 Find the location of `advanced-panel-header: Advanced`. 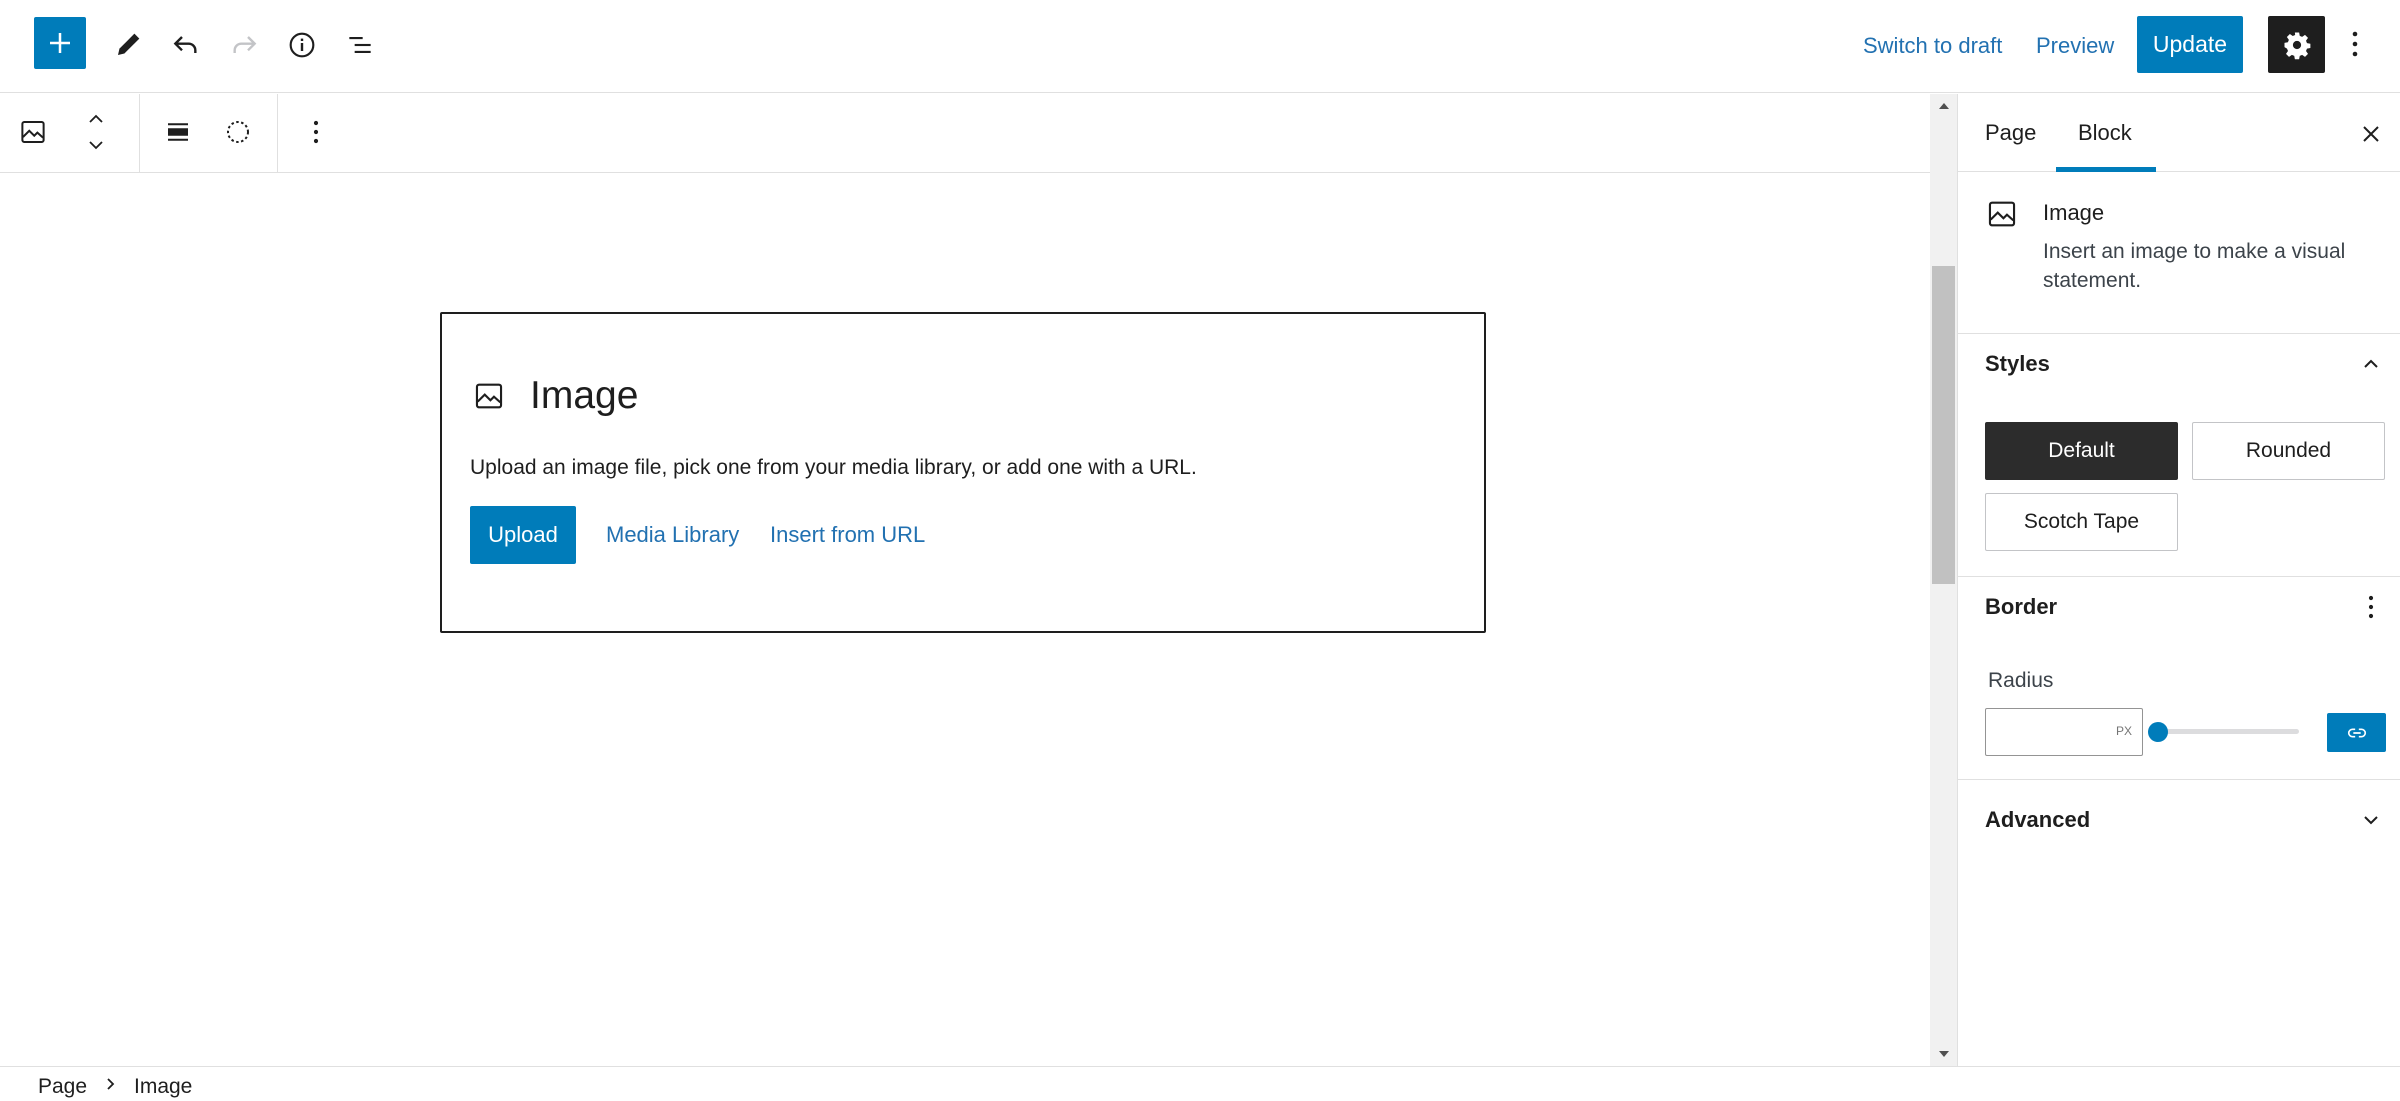

advanced-panel-header: Advanced is located at coordinates (2179, 820).